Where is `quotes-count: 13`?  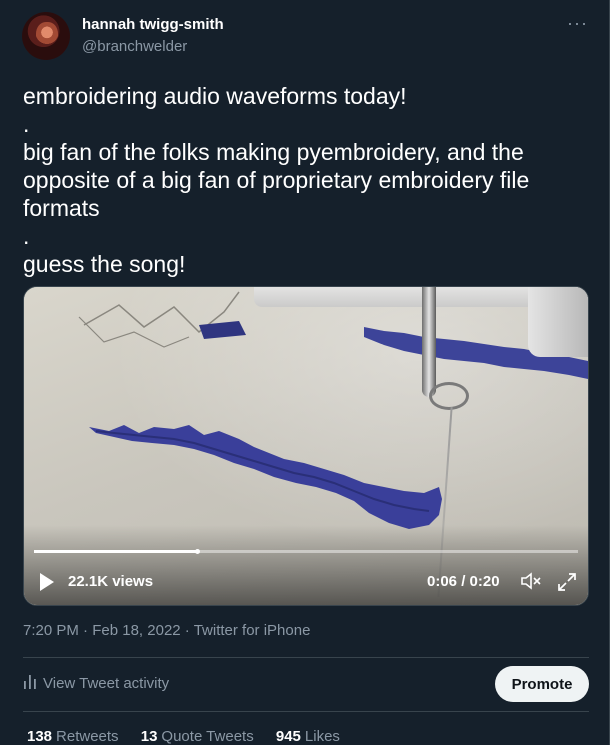
quotes-count: 13 is located at coordinates (149, 736).